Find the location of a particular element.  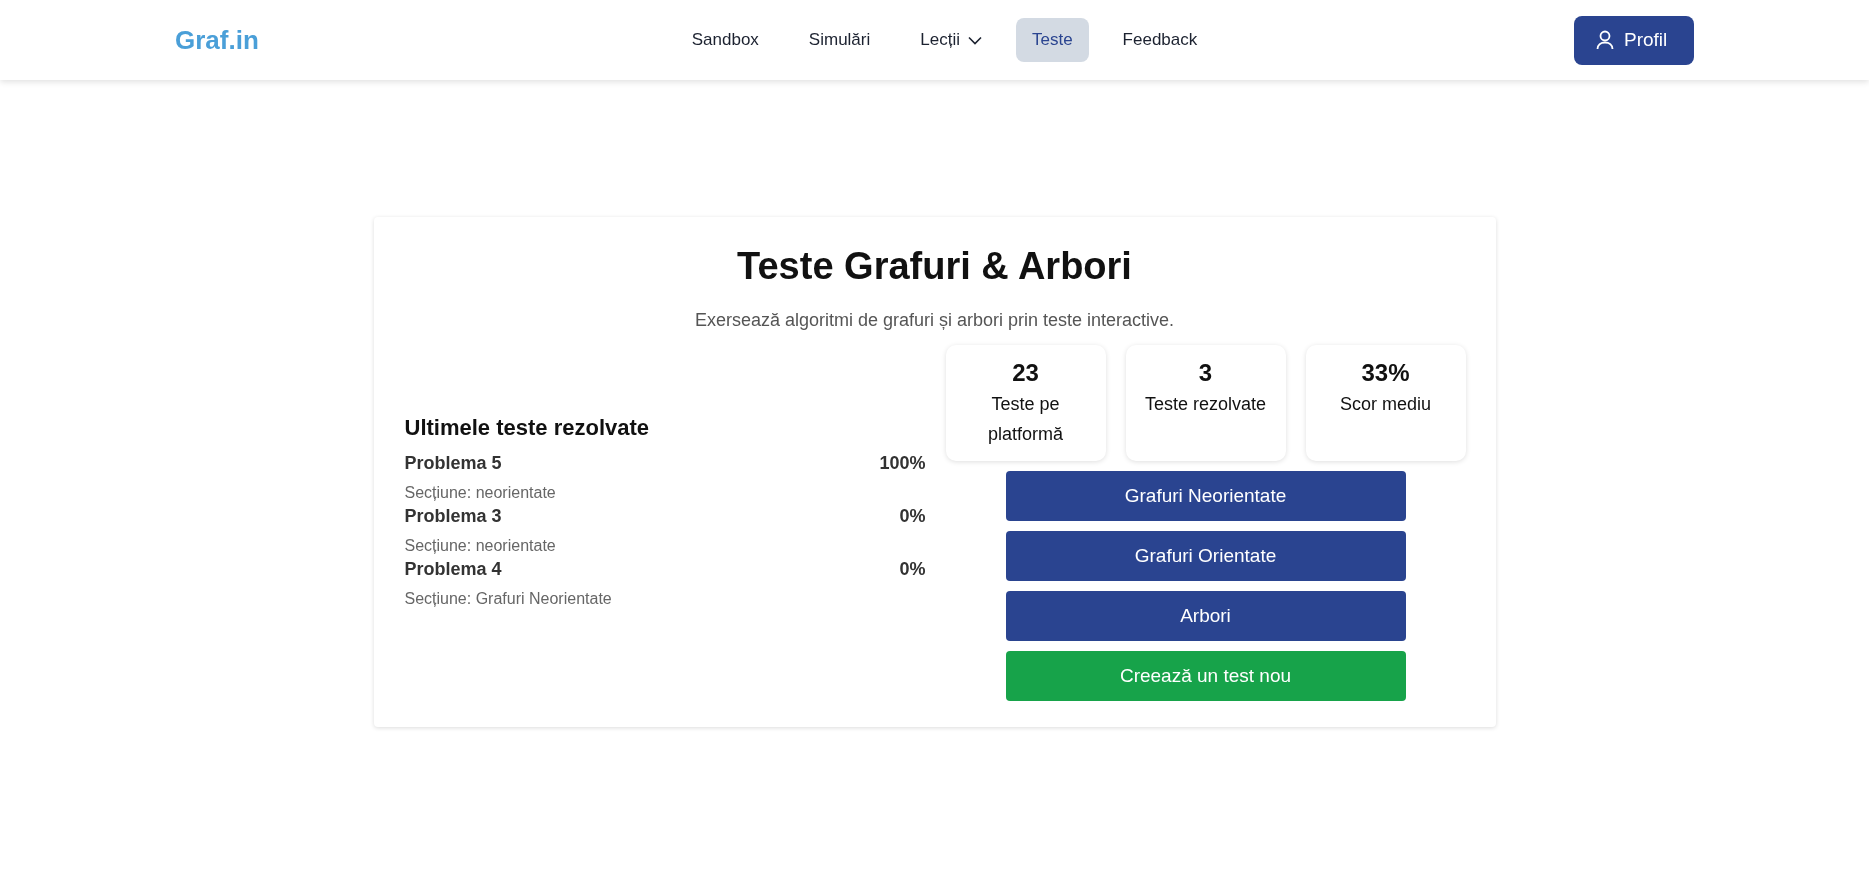

profile-button: Profil is located at coordinates (1634, 40).